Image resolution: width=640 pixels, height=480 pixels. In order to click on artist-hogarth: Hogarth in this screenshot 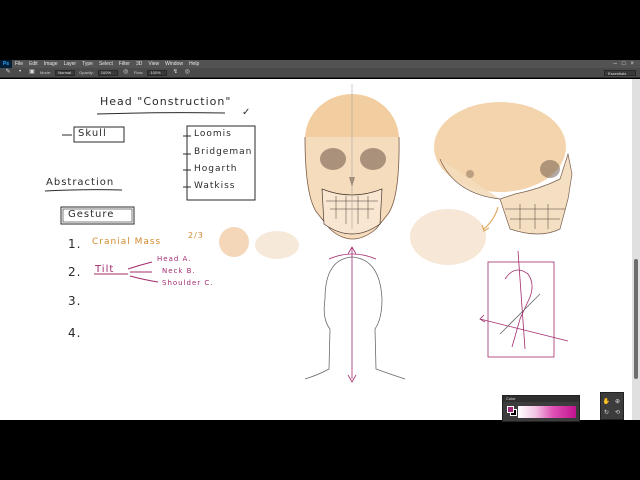, I will do `click(216, 169)`.